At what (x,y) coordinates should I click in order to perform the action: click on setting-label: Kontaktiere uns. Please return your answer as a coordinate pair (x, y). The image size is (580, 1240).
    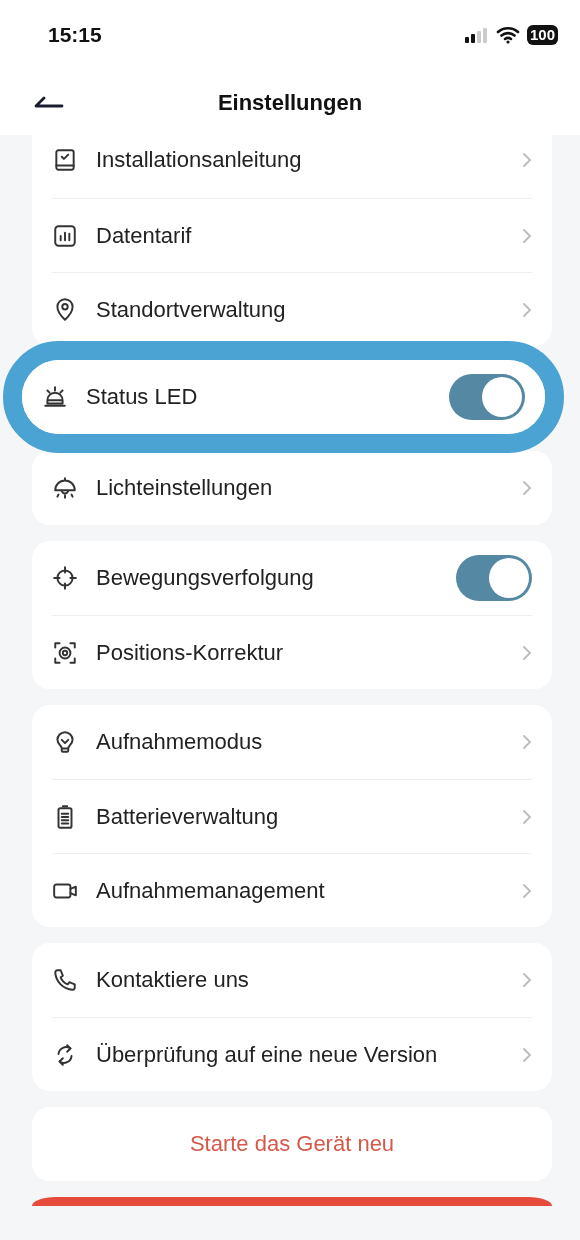
    Looking at the image, I should click on (300, 980).